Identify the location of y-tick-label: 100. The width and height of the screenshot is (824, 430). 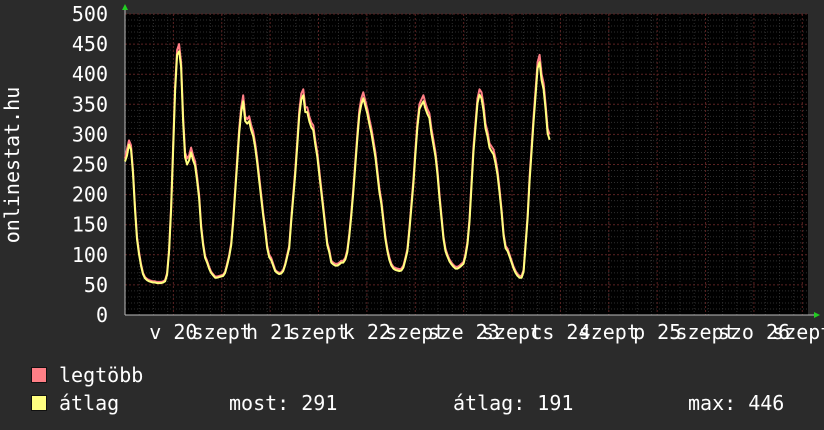
(90, 255).